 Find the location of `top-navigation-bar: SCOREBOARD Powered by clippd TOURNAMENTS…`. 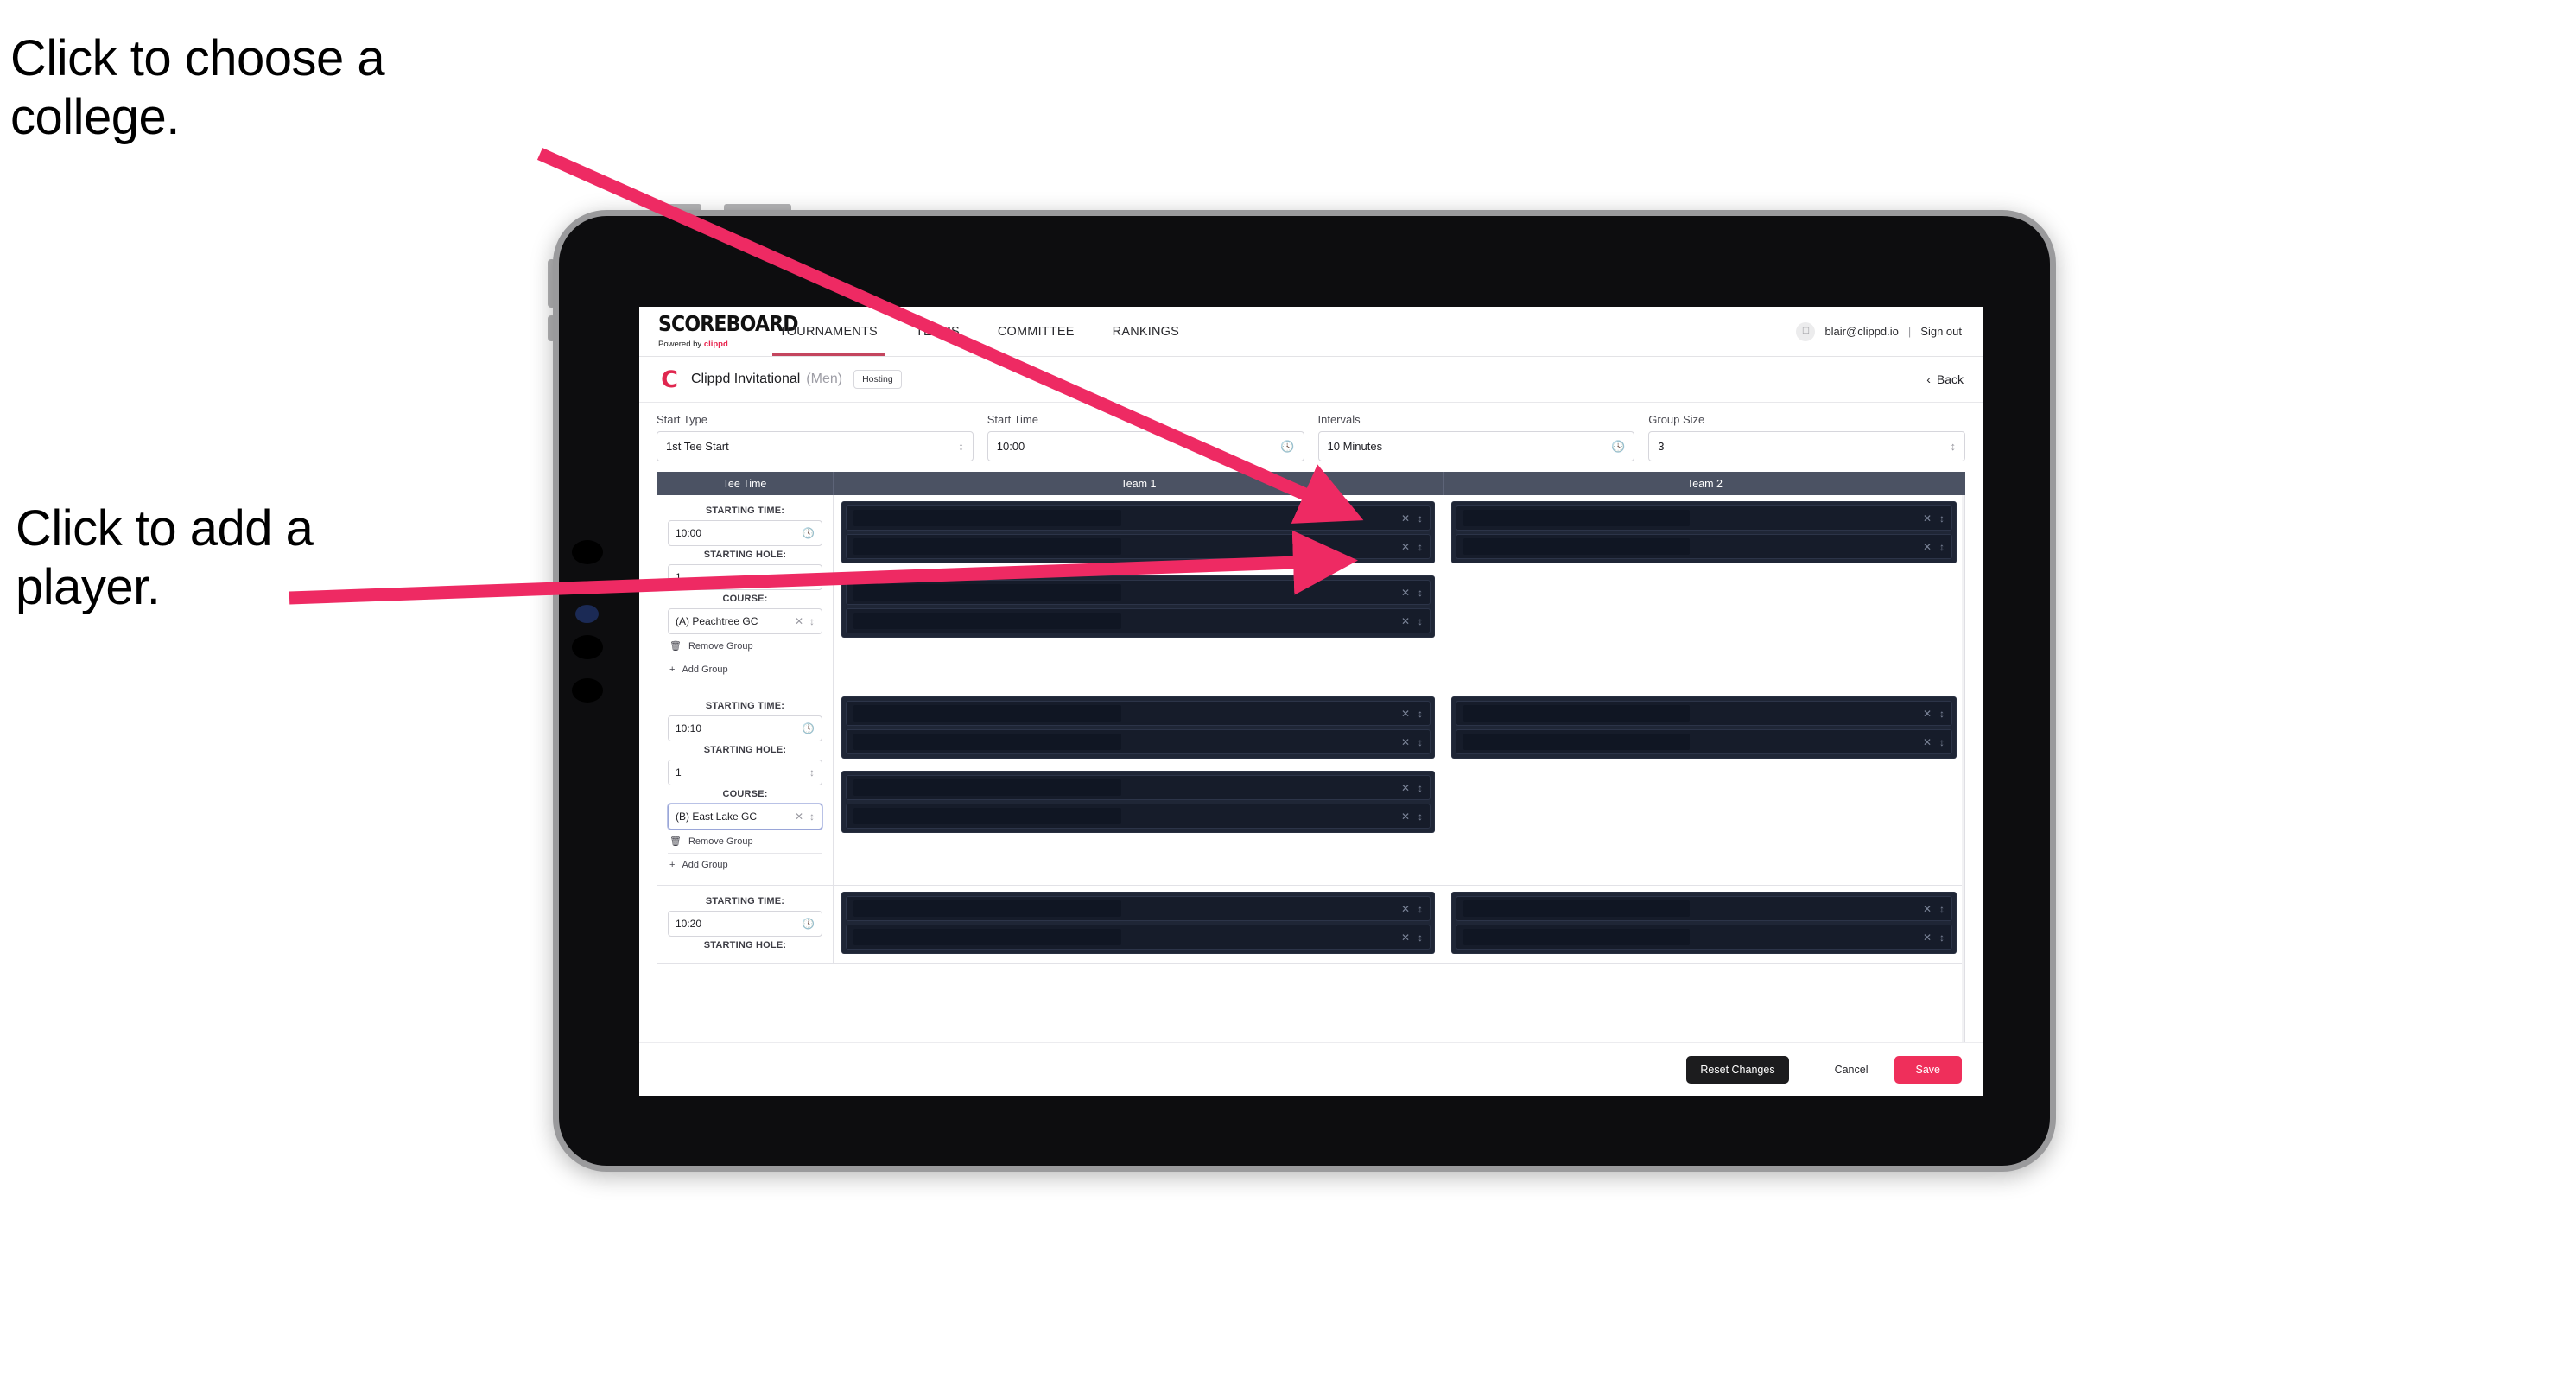

top-navigation-bar: SCOREBOARD Powered by clippd TOURNAMENTS… is located at coordinates (1311, 332).